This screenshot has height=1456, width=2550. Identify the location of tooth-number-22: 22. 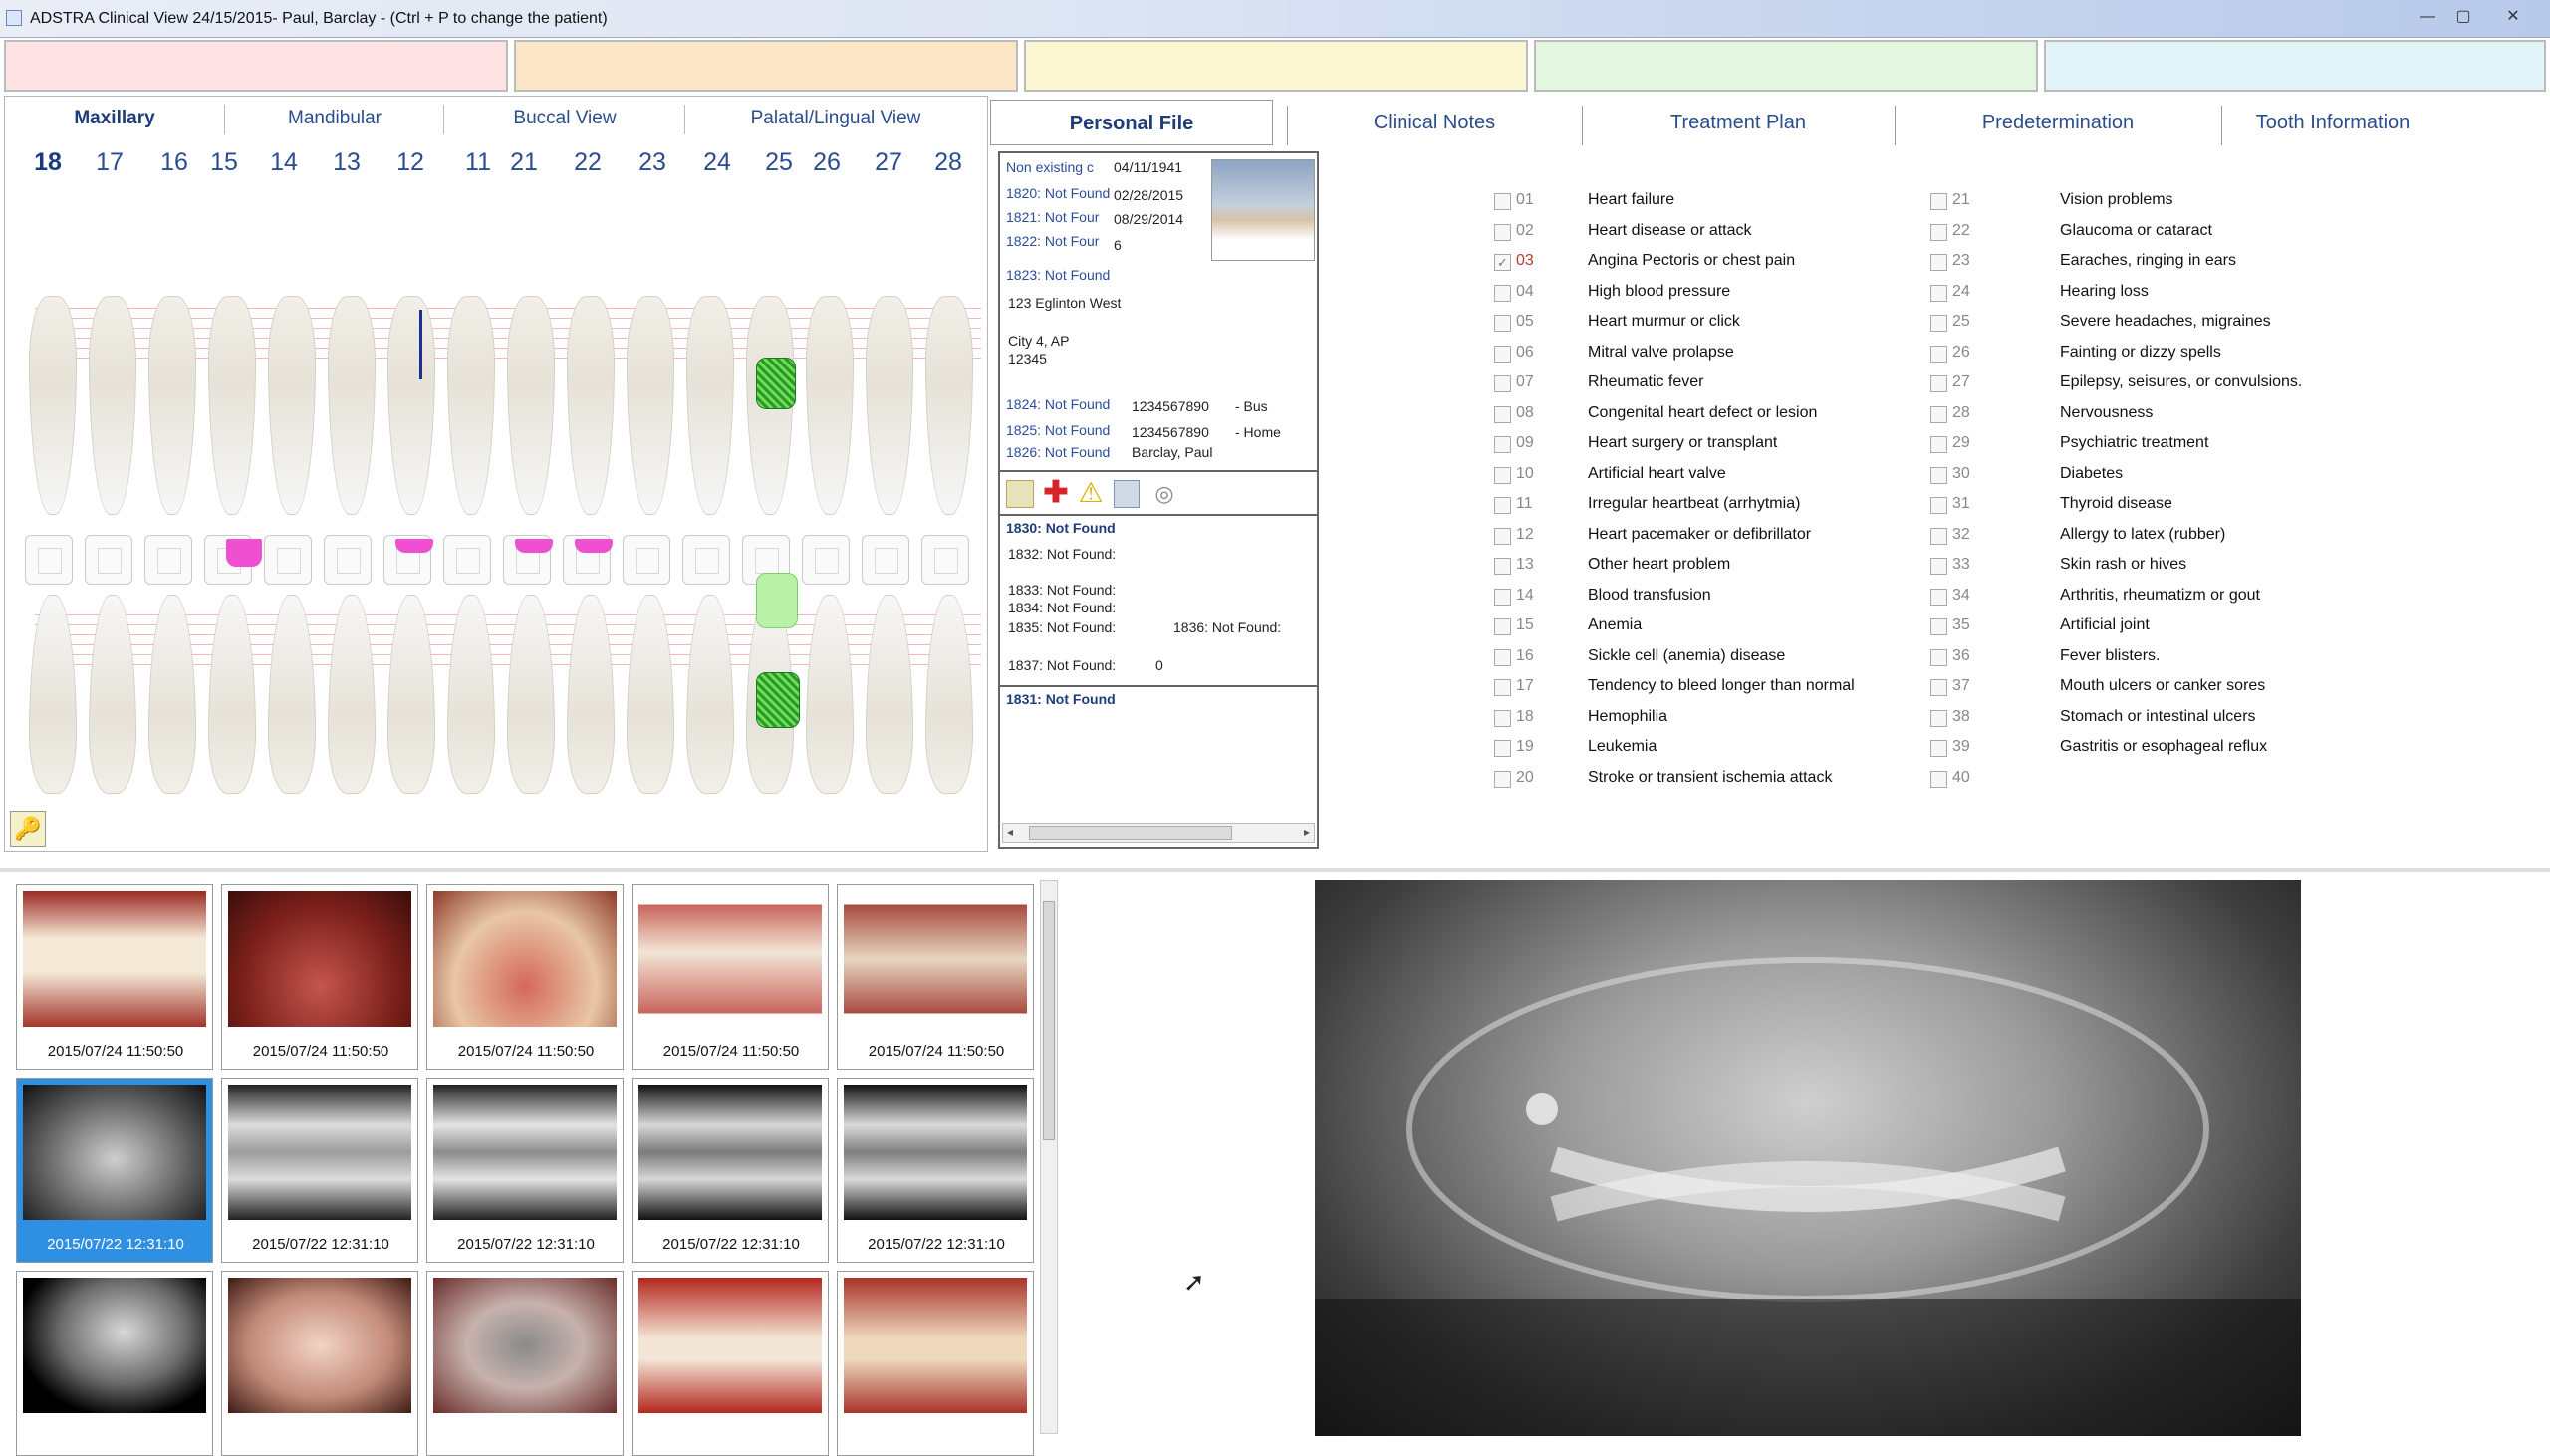
(588, 162).